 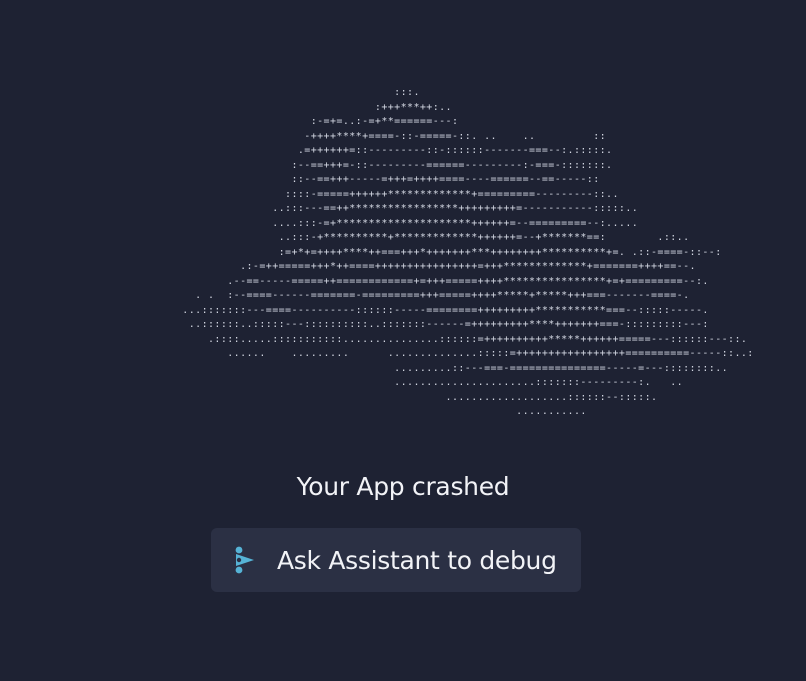 I want to click on debug-button-label: Ask Assistant to debug, so click(x=417, y=560).